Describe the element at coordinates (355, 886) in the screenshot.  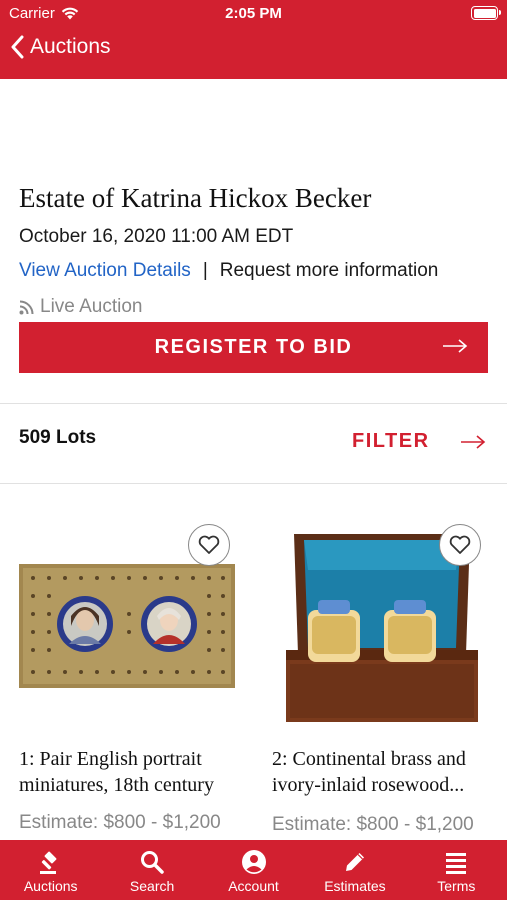
I see `tab-label: Estimates` at that location.